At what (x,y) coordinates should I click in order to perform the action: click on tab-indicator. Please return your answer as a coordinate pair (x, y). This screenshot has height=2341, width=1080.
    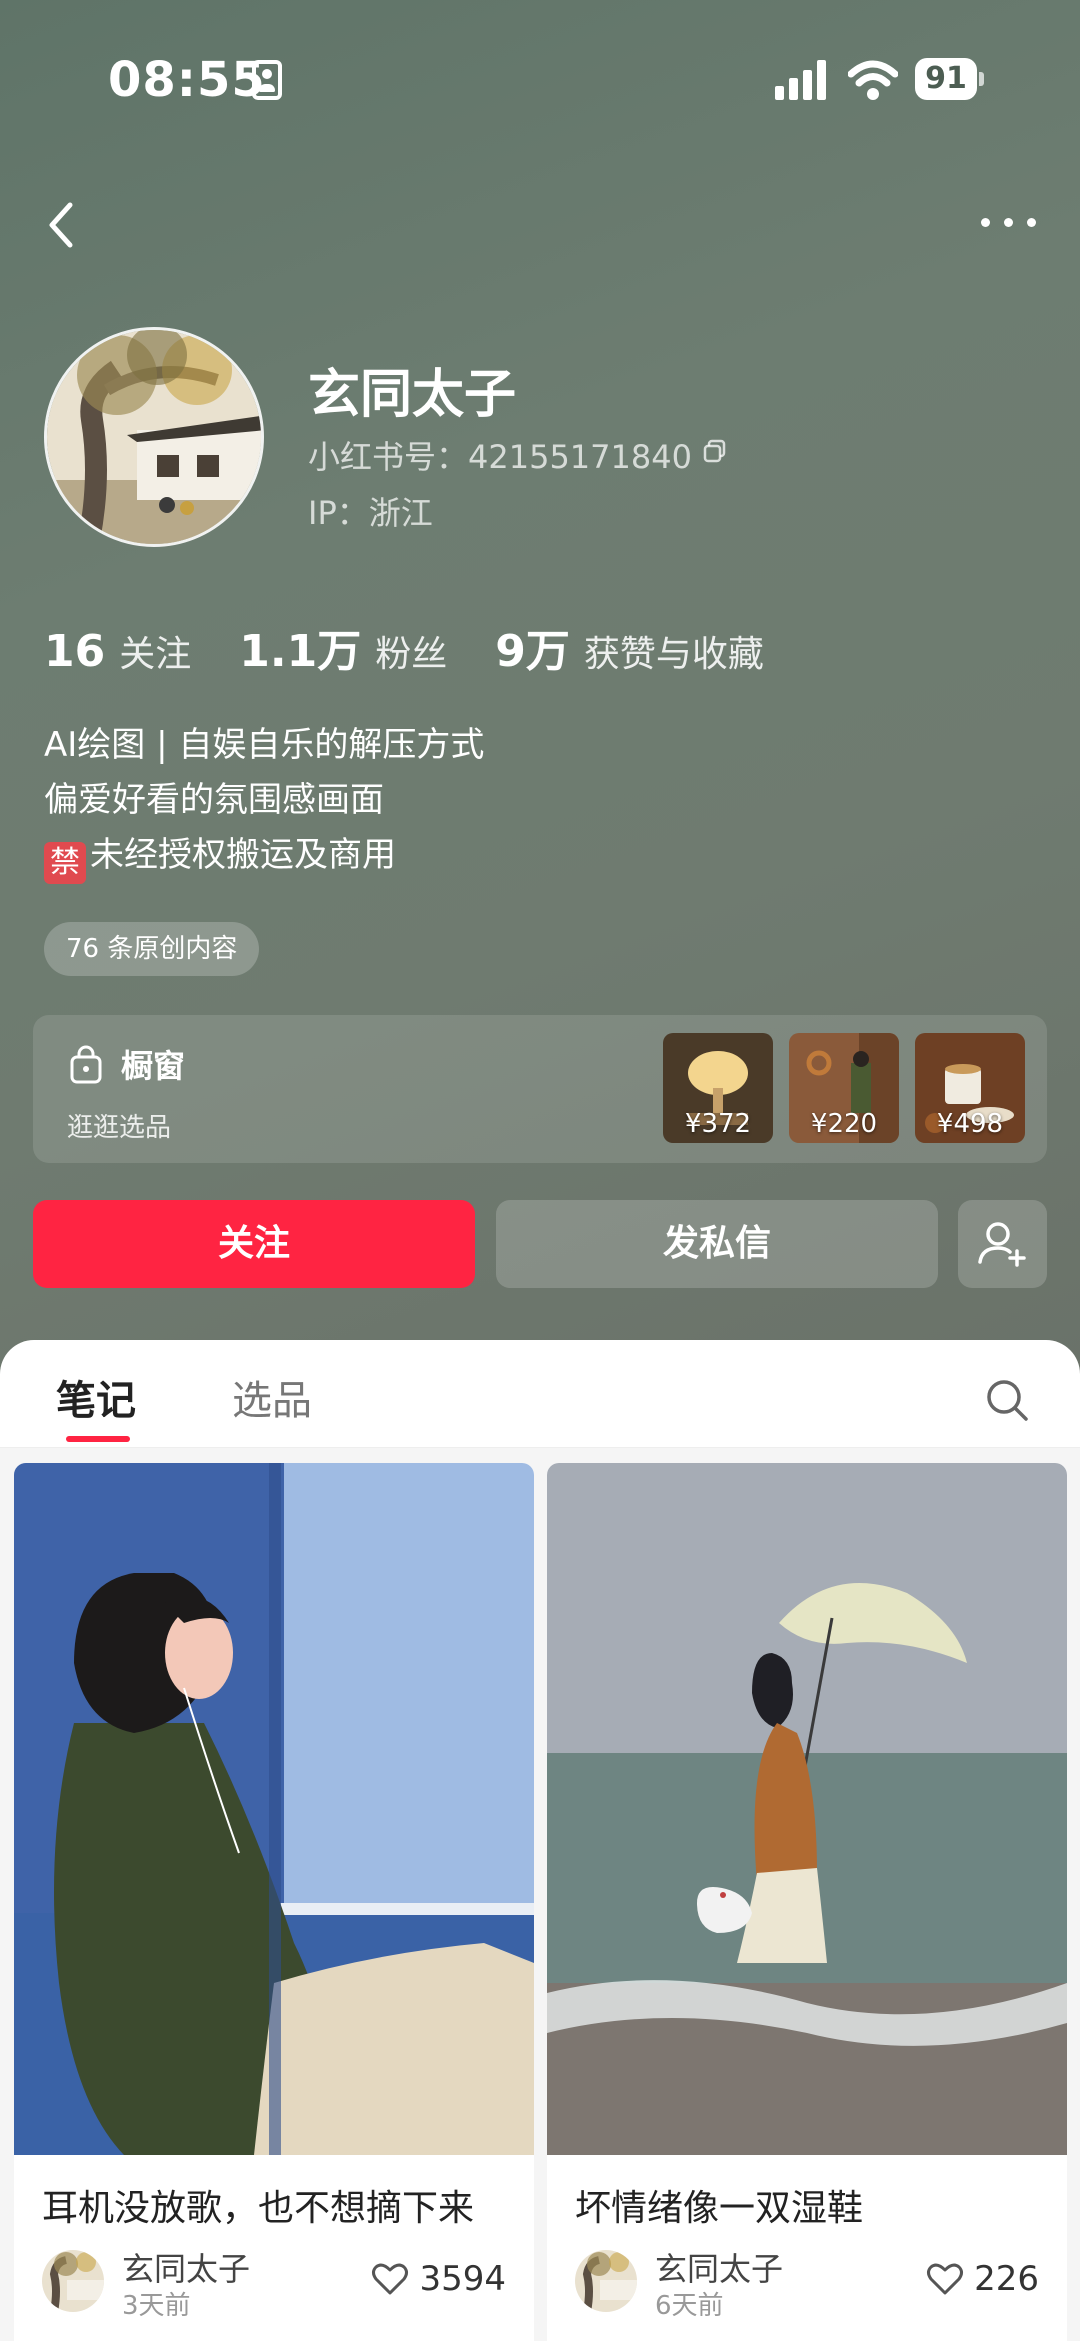
    Looking at the image, I should click on (98, 1439).